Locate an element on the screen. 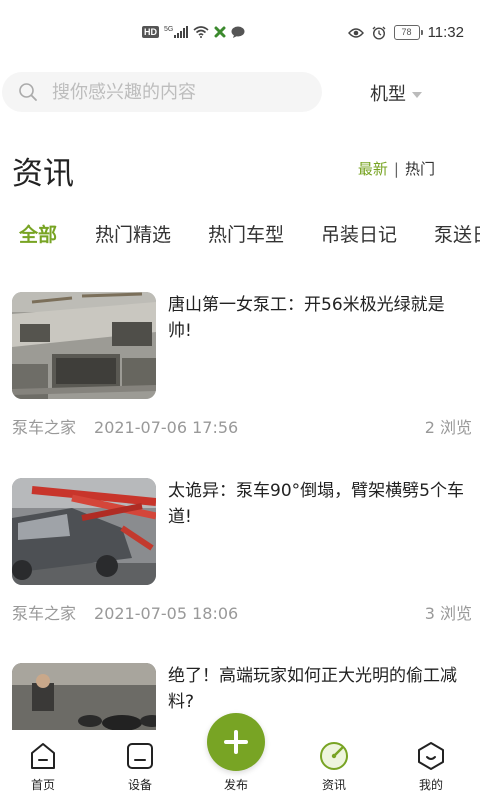  network-type: 5G is located at coordinates (169, 29).